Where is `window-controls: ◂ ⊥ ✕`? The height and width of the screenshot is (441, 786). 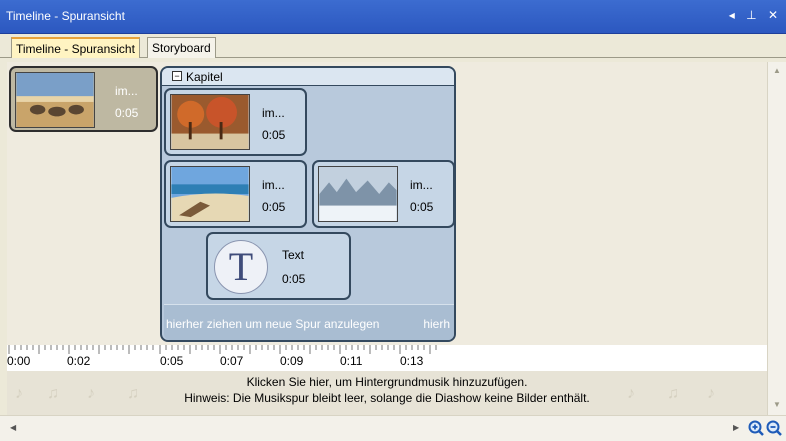
window-controls: ◂ ⊥ ✕ is located at coordinates (755, 15).